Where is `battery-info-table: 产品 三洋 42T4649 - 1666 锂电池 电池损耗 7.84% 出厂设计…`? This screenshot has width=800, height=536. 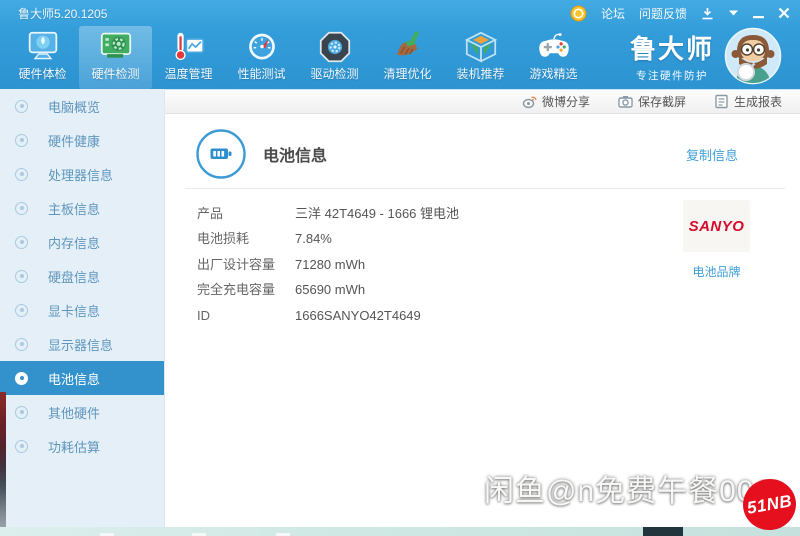 battery-info-table: 产品 三洋 42T4649 - 1666 锂电池 电池损耗 7.84% 出厂设计… is located at coordinates (328, 264).